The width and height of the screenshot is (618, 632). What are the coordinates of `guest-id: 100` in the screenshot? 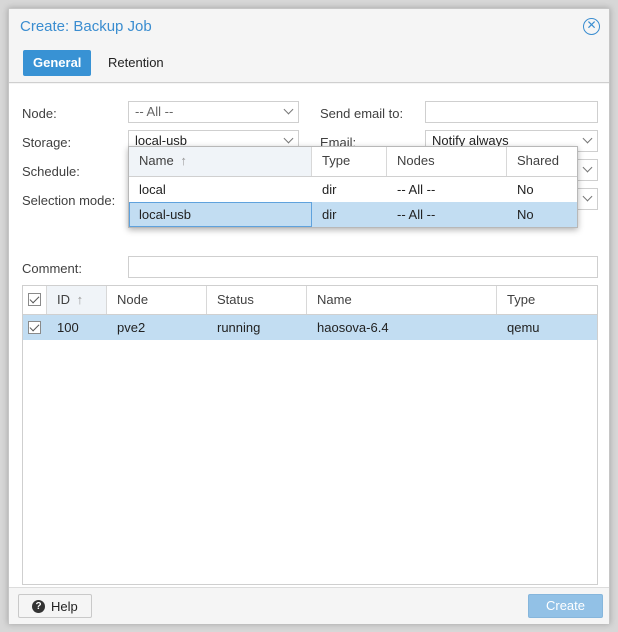 It's located at (68, 327).